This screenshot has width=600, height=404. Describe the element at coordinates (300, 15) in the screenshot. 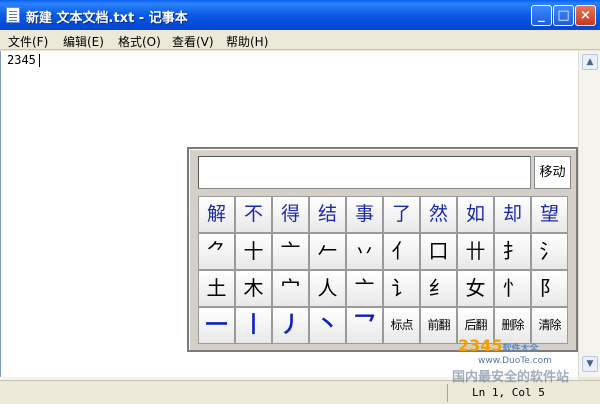

I see `title-bar: 新建 文本文档.txt - 记事本 _ □ ×` at that location.